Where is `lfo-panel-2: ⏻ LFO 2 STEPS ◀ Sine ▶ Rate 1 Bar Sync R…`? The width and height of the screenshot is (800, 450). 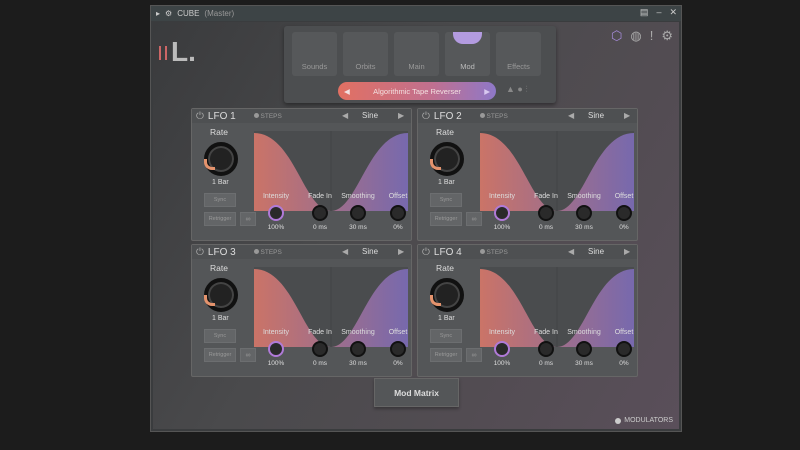
lfo-panel-2: ⏻ LFO 2 STEPS ◀ Sine ▶ Rate 1 Bar Sync R… is located at coordinates (527, 174).